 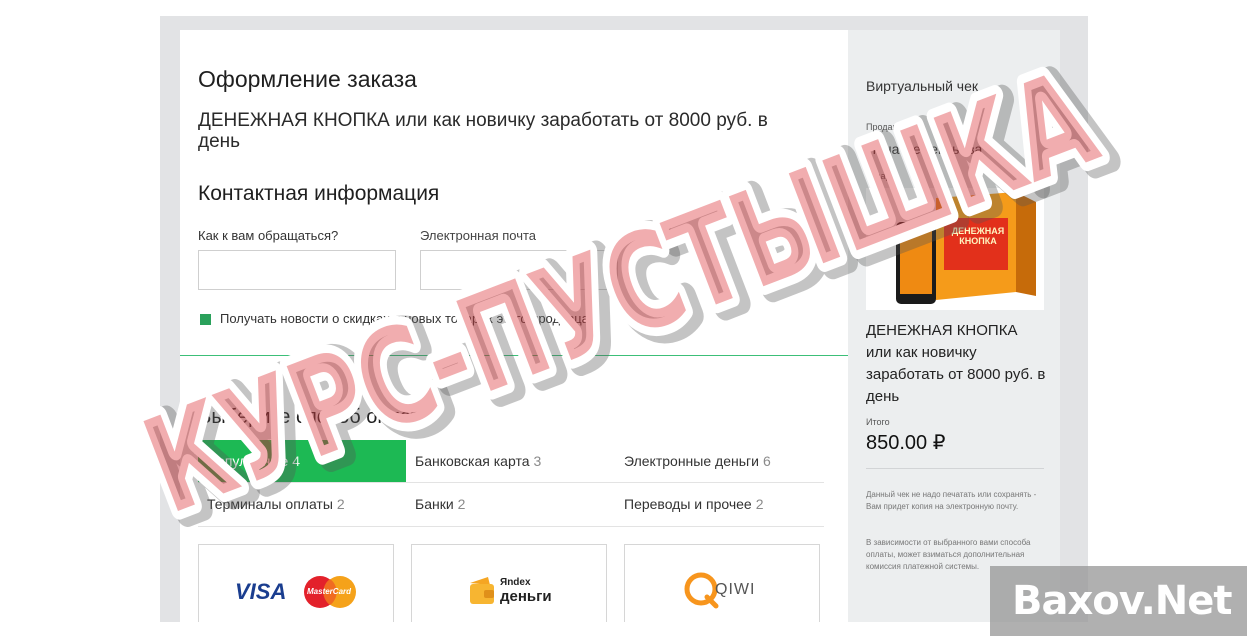 What do you see at coordinates (887, 127) in the screenshot?
I see `seller-label: Продавец` at bounding box center [887, 127].